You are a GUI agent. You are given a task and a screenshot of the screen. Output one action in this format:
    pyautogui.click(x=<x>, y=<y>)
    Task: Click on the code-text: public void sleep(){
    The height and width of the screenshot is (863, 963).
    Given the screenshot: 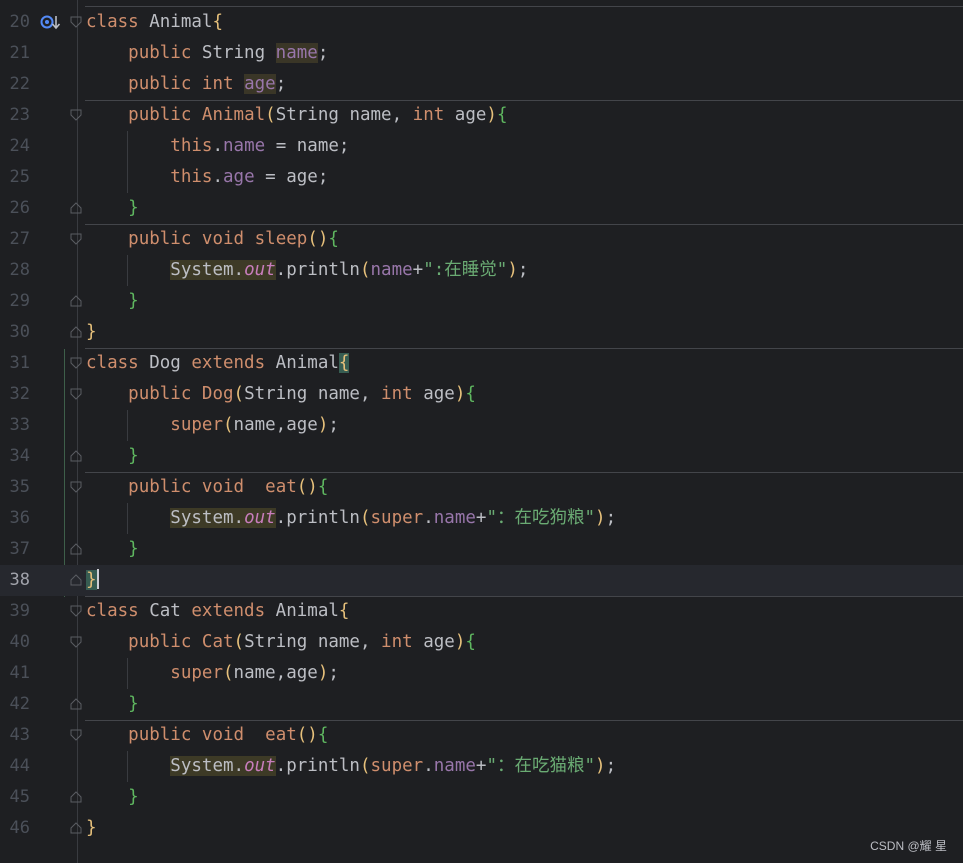 What is the action you would take?
    pyautogui.click(x=212, y=239)
    